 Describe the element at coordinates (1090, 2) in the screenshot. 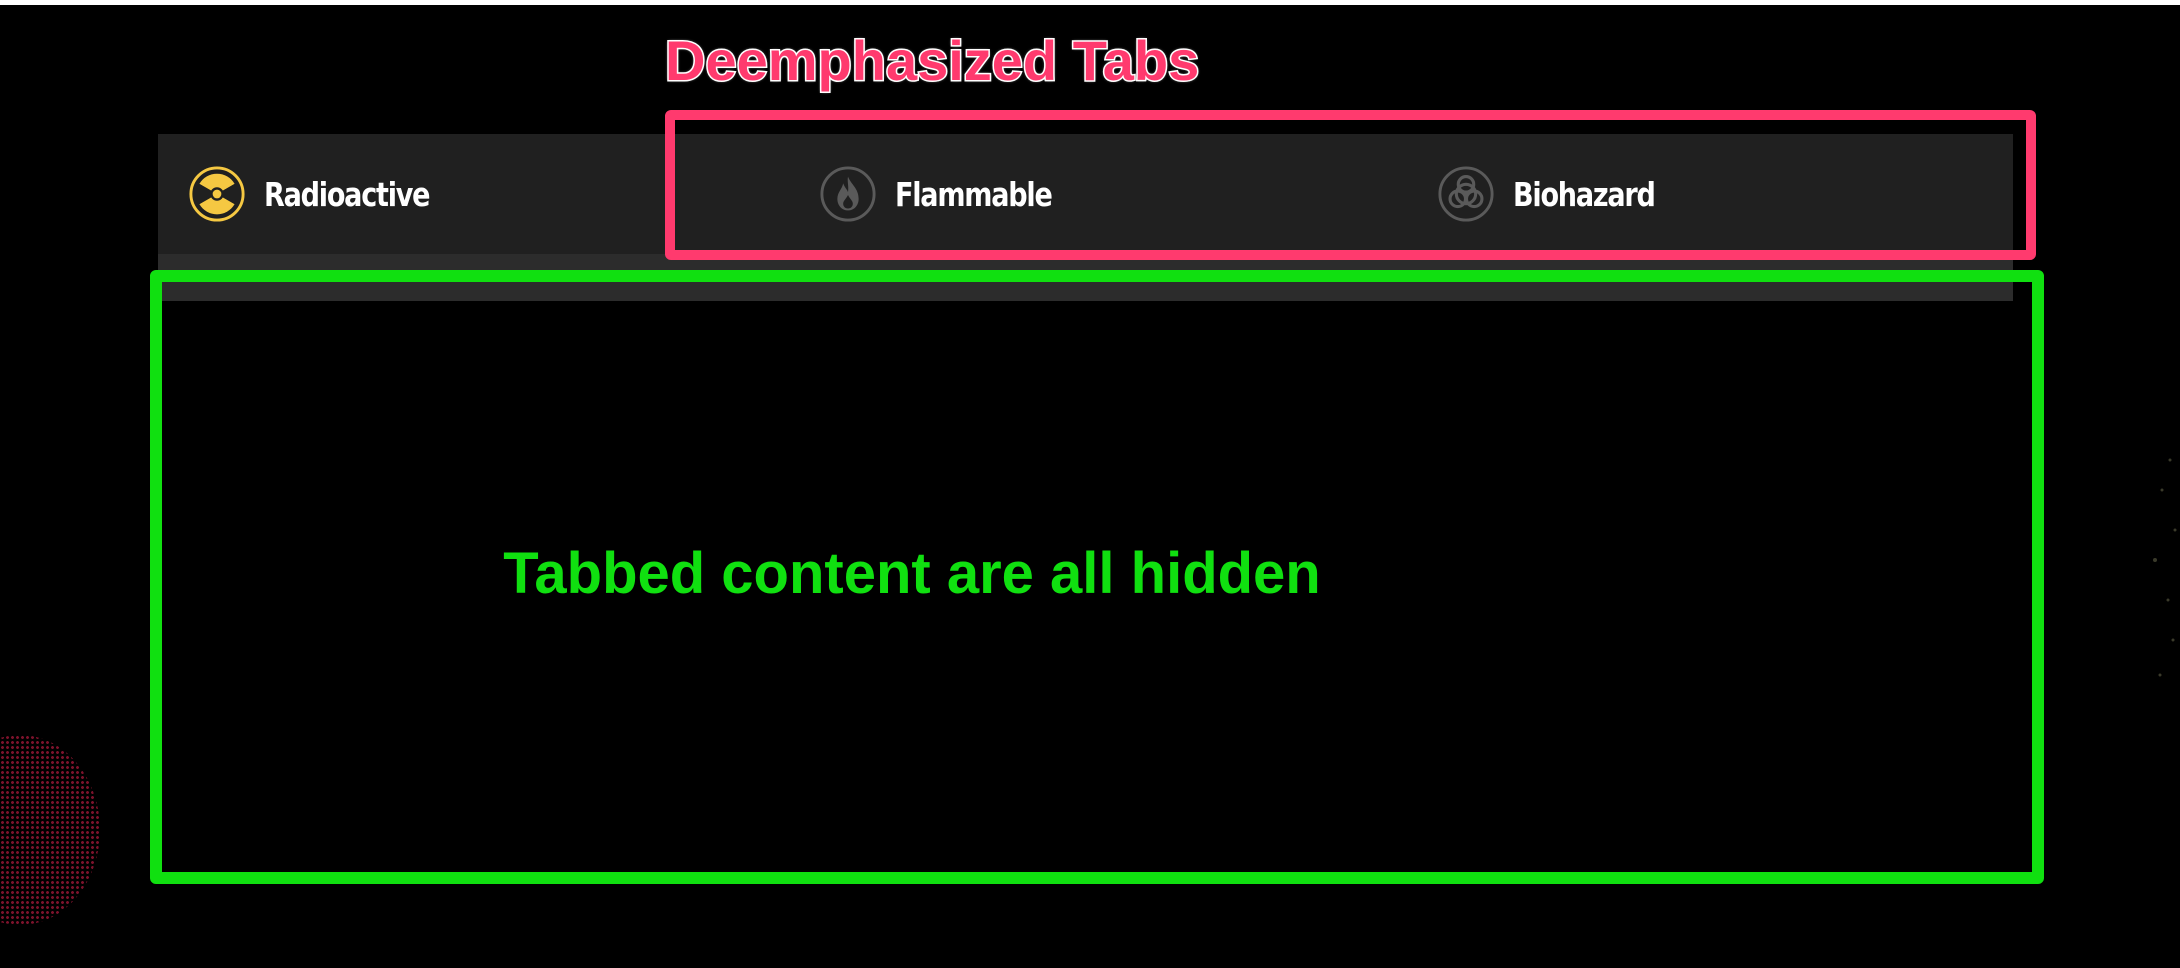

I see `top-strip` at that location.